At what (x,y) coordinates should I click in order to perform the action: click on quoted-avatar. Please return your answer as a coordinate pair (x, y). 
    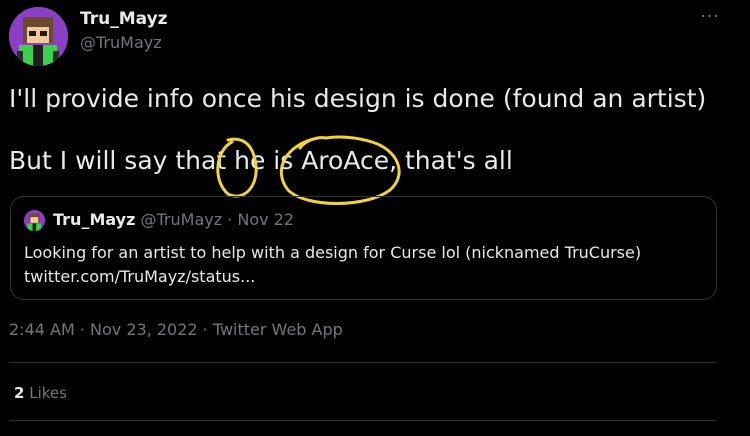
    Looking at the image, I should click on (34, 220).